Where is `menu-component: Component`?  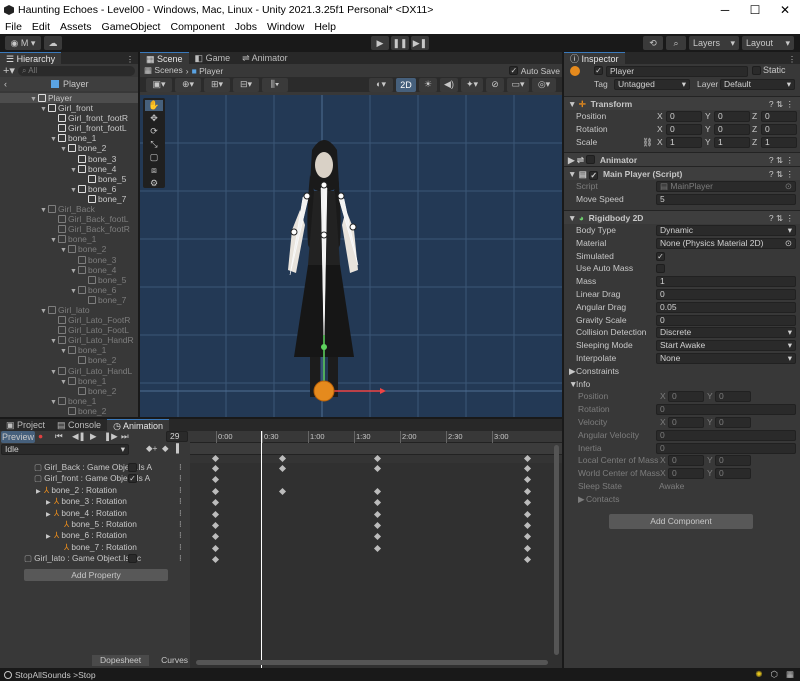 menu-component: Component is located at coordinates (197, 27).